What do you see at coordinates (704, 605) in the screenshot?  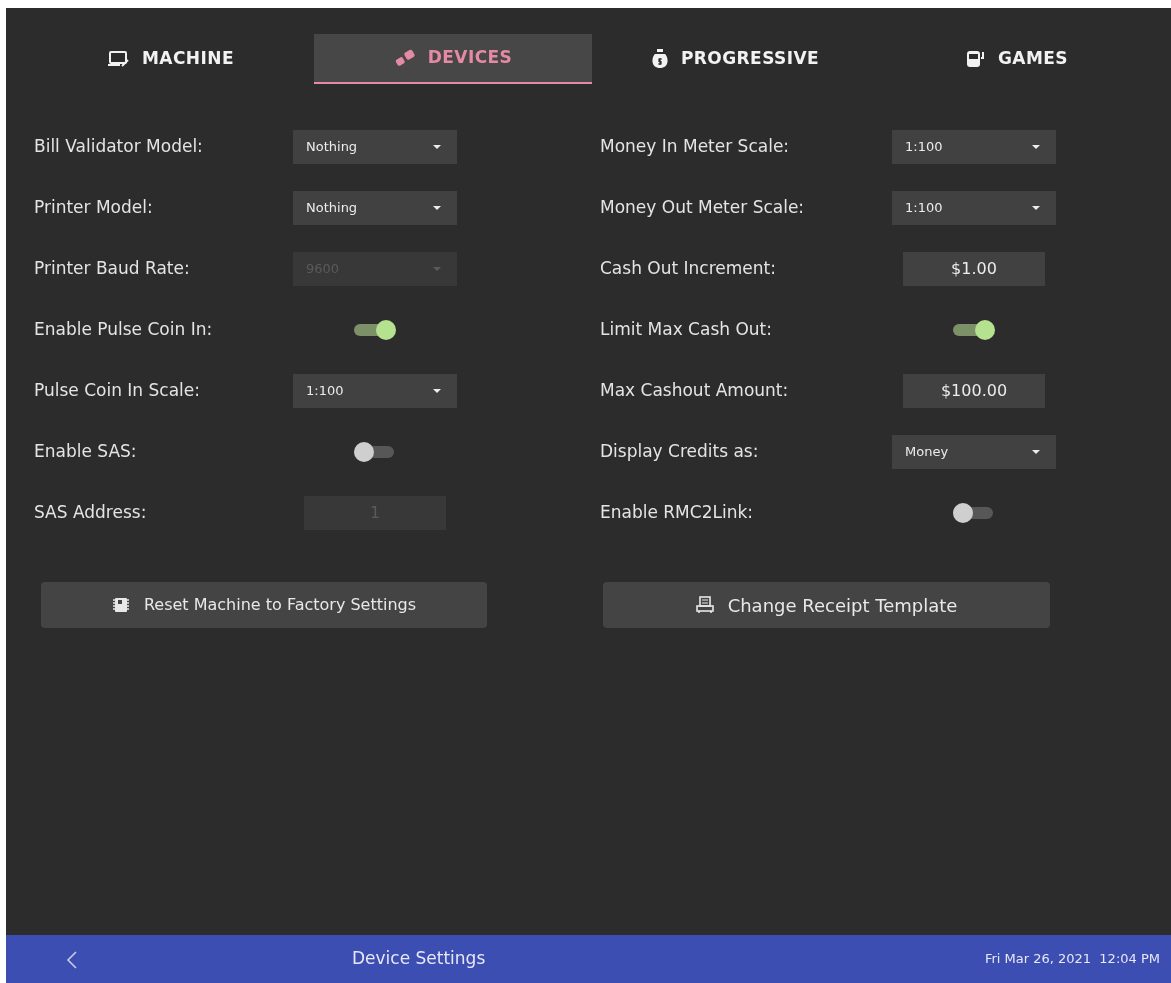 I see `printer-icon` at bounding box center [704, 605].